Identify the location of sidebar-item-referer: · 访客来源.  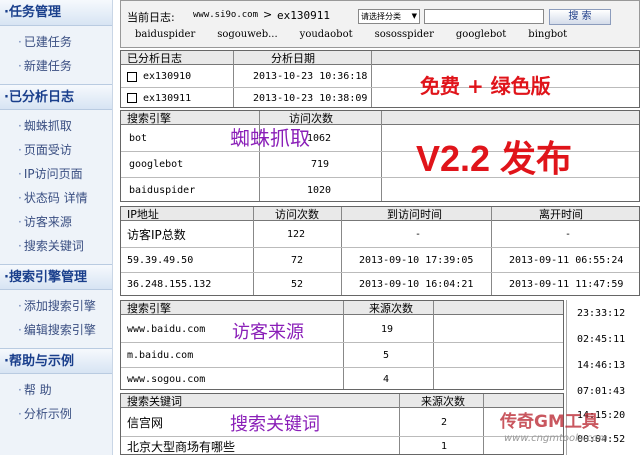
(56, 222).